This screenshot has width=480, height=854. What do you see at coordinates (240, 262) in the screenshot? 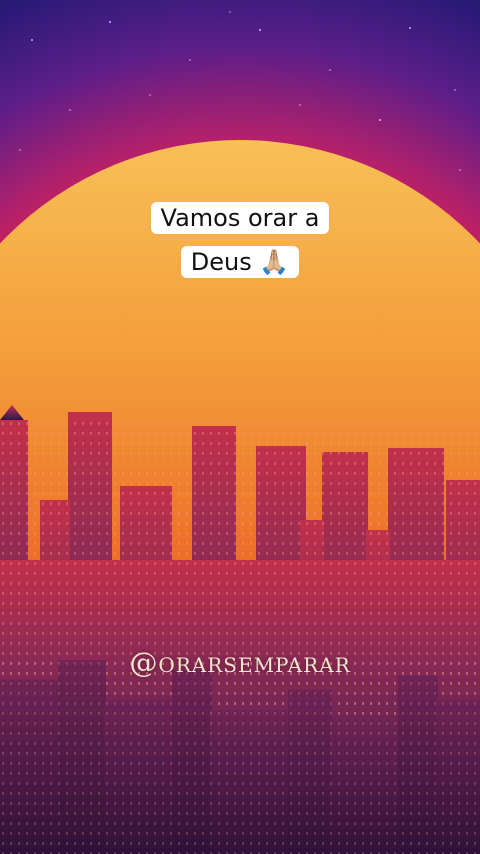
I see `caption-line-2: Deus 🙏🏼` at bounding box center [240, 262].